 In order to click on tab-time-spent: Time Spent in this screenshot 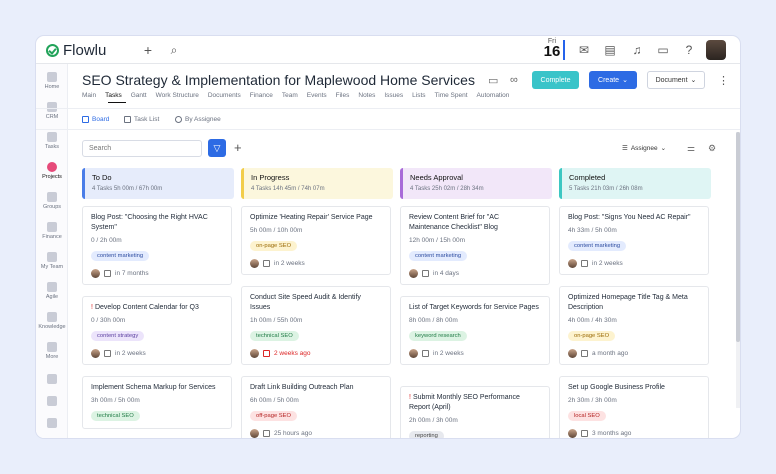, I will do `click(451, 95)`.